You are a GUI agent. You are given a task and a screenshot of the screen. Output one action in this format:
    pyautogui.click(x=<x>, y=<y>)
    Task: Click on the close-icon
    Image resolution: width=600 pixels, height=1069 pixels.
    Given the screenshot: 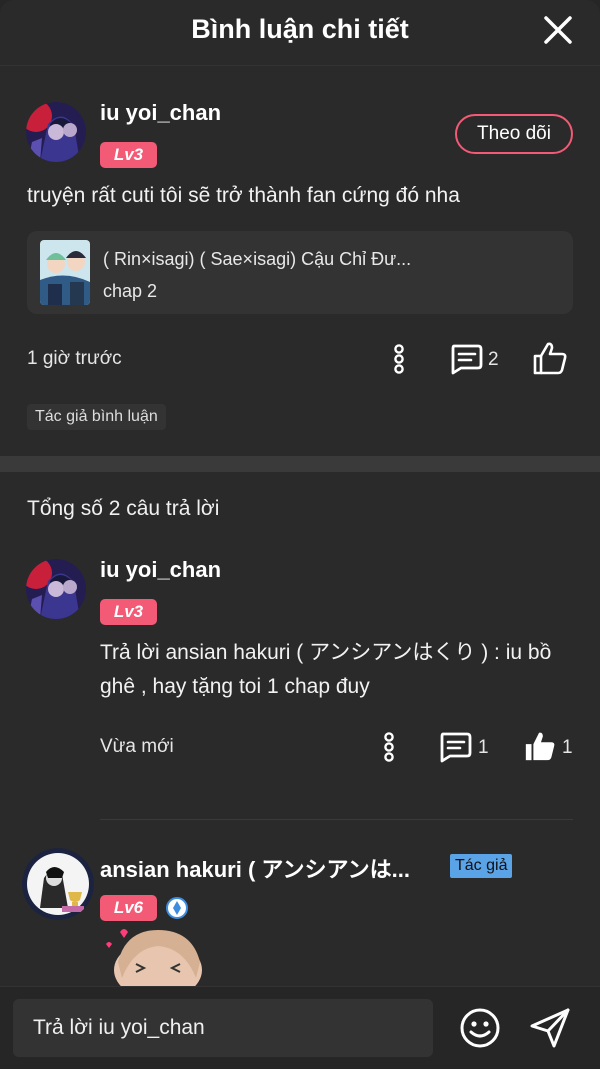 What is the action you would take?
    pyautogui.click(x=558, y=30)
    